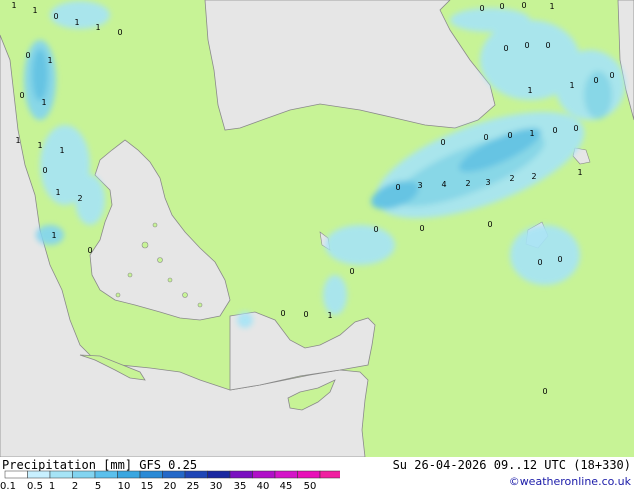 The image size is (634, 490). What do you see at coordinates (570, 481) in the screenshot?
I see `site-credit-link: ©weatheronline.co.uk` at bounding box center [570, 481].